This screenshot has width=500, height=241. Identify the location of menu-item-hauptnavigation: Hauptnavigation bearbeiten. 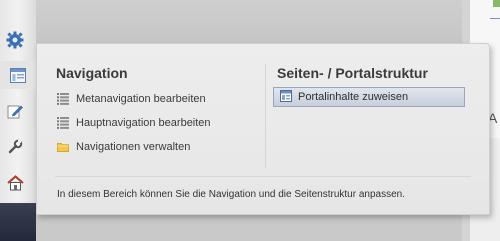
(134, 123).